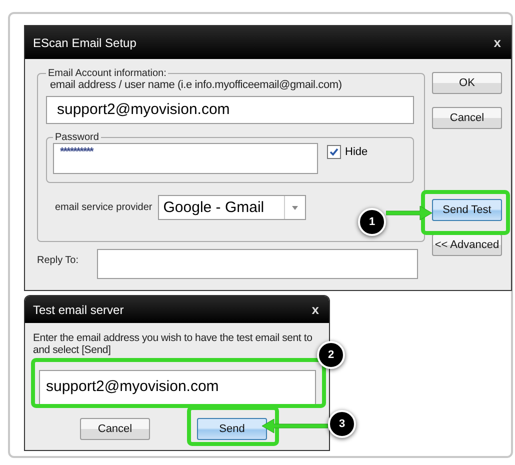 This screenshot has height=465, width=515. Describe the element at coordinates (107, 73) in the screenshot. I see `group-label: Email Account information:` at that location.